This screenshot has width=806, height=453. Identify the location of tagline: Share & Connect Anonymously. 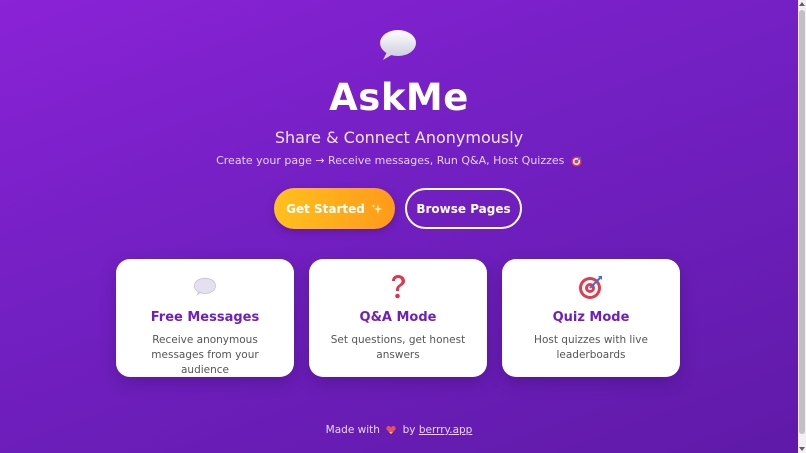
(399, 137).